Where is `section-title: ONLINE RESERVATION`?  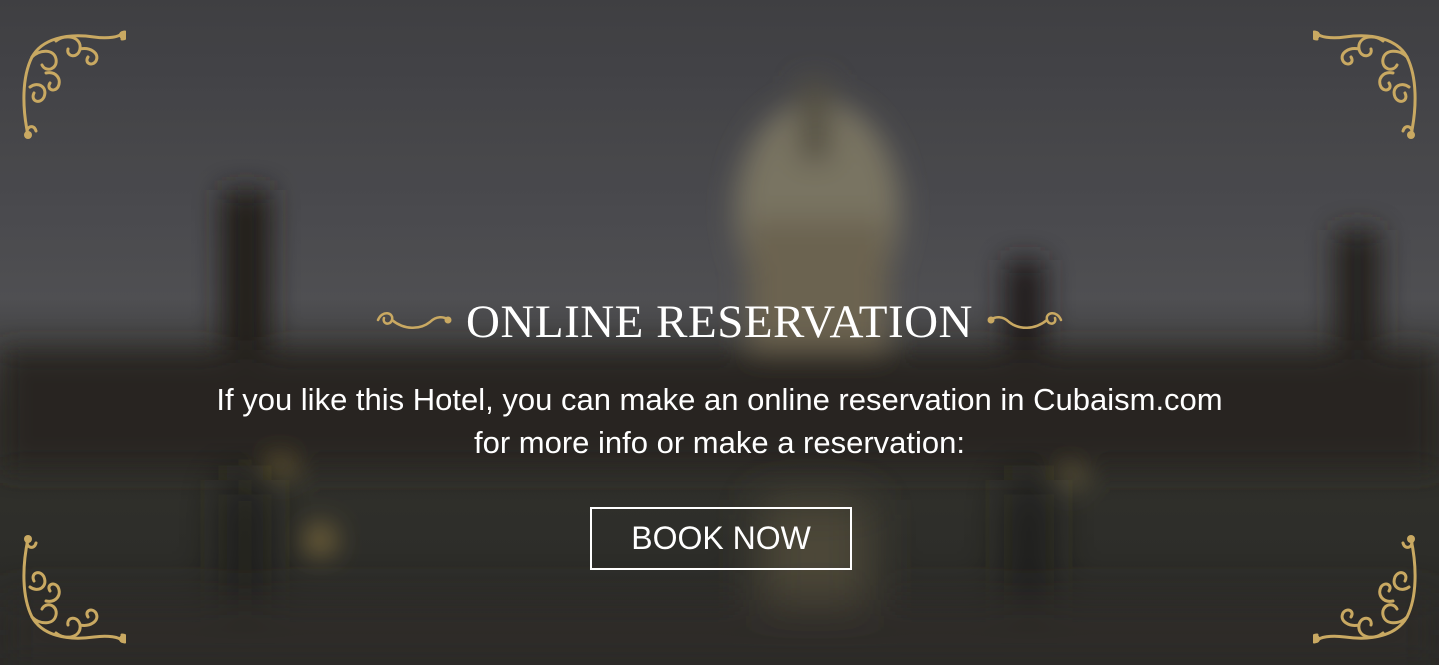 section-title: ONLINE RESERVATION is located at coordinates (719, 321).